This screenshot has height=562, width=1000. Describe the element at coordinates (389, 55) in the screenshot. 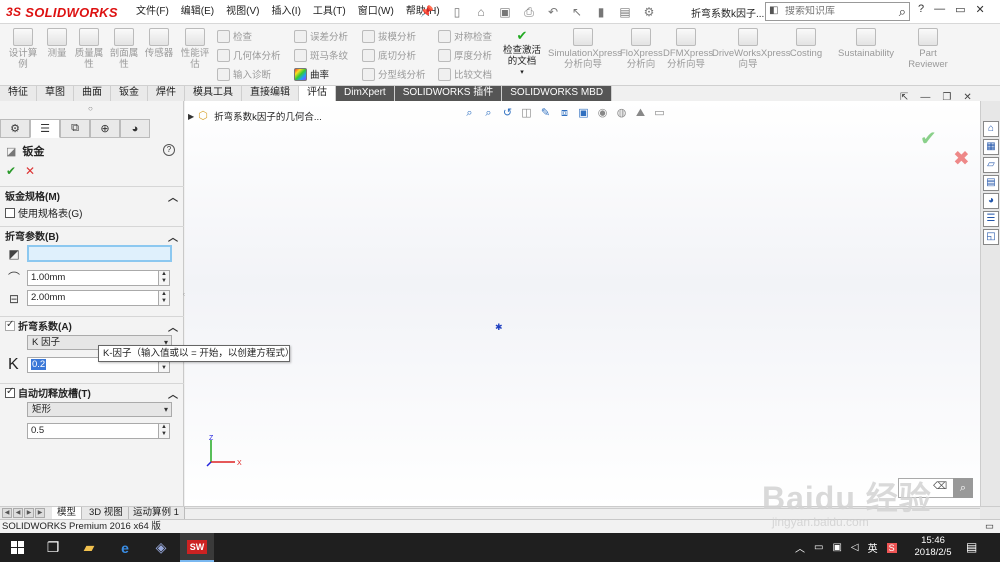

I see `undercut-analysis-button: 底切分析` at that location.